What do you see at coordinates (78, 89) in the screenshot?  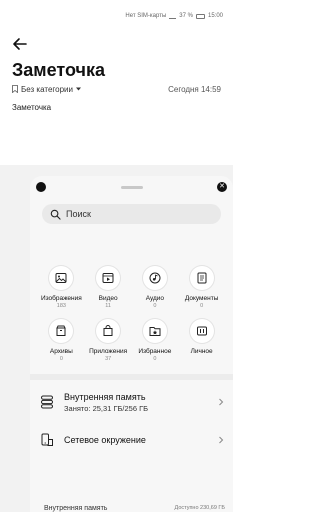 I see `chevron-down-icon` at bounding box center [78, 89].